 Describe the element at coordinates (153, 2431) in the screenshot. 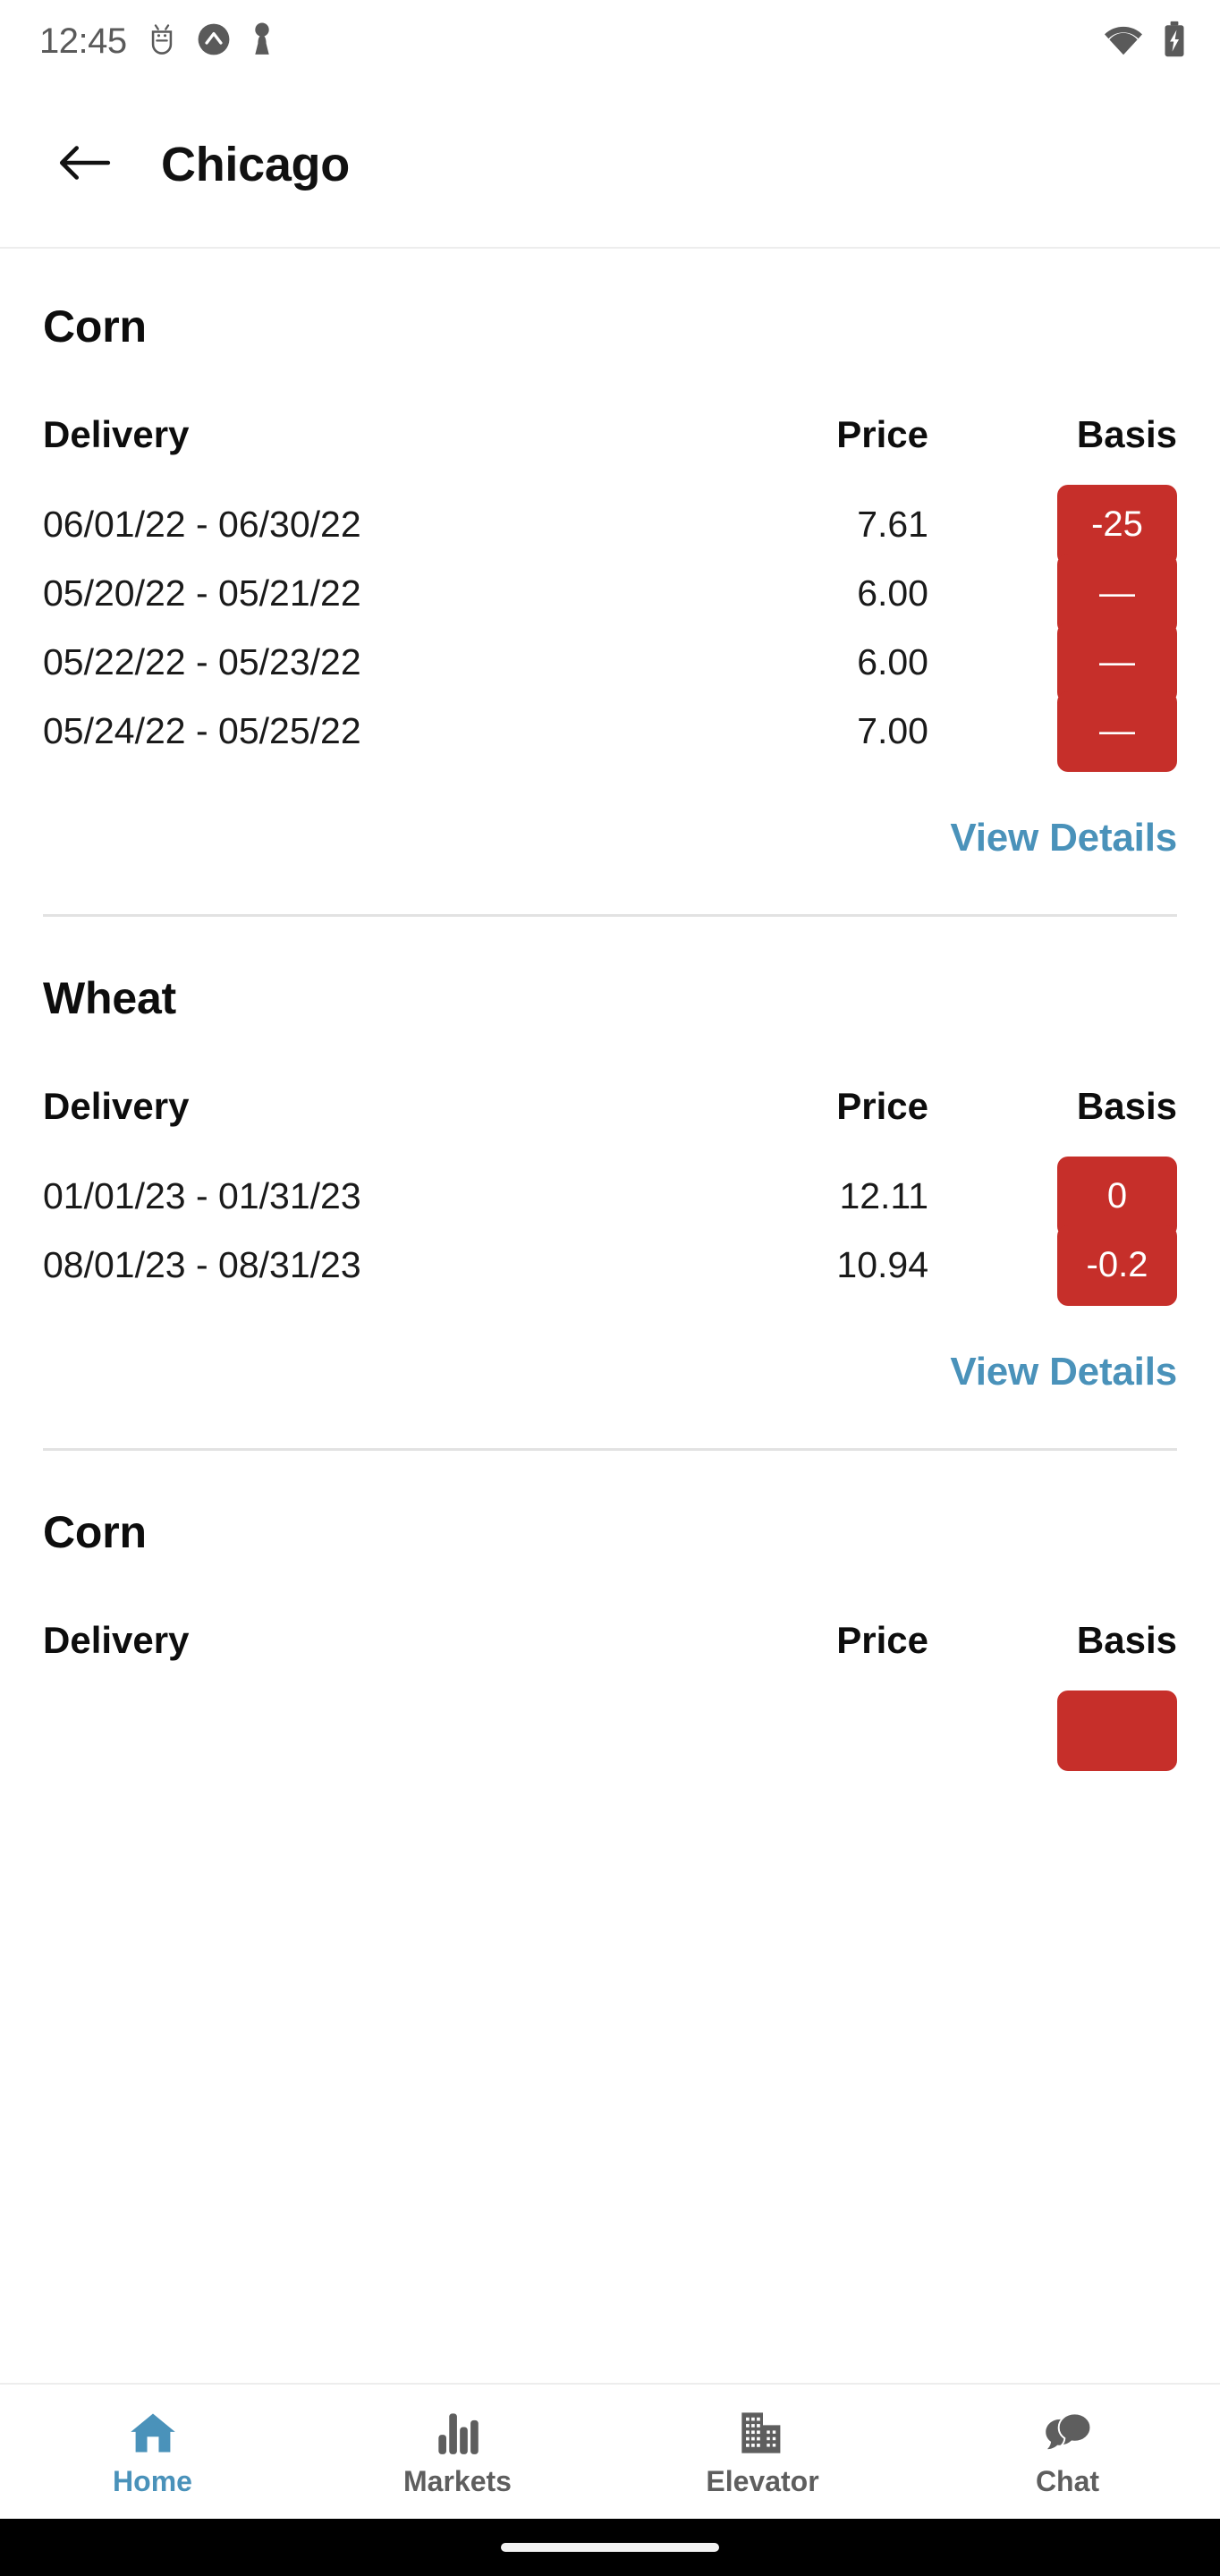

I see `home-icon` at that location.